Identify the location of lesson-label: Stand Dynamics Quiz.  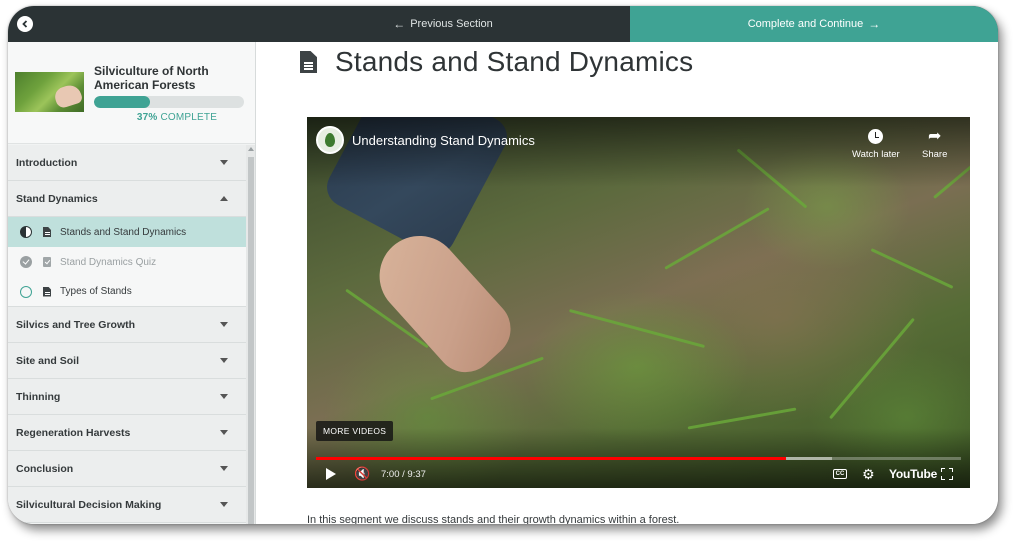
(108, 262).